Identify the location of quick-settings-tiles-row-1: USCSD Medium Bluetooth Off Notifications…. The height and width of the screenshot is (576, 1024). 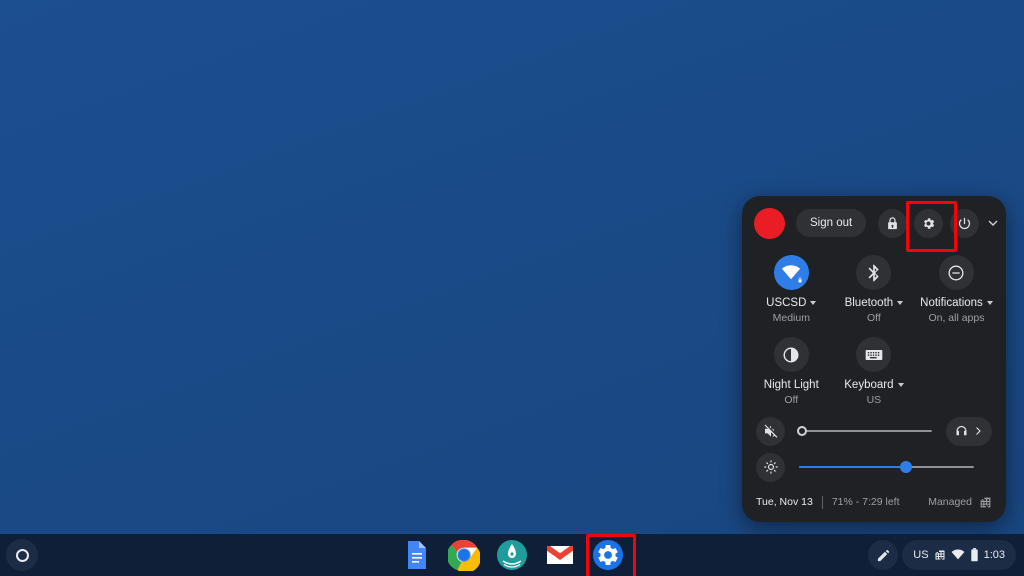
(874, 289).